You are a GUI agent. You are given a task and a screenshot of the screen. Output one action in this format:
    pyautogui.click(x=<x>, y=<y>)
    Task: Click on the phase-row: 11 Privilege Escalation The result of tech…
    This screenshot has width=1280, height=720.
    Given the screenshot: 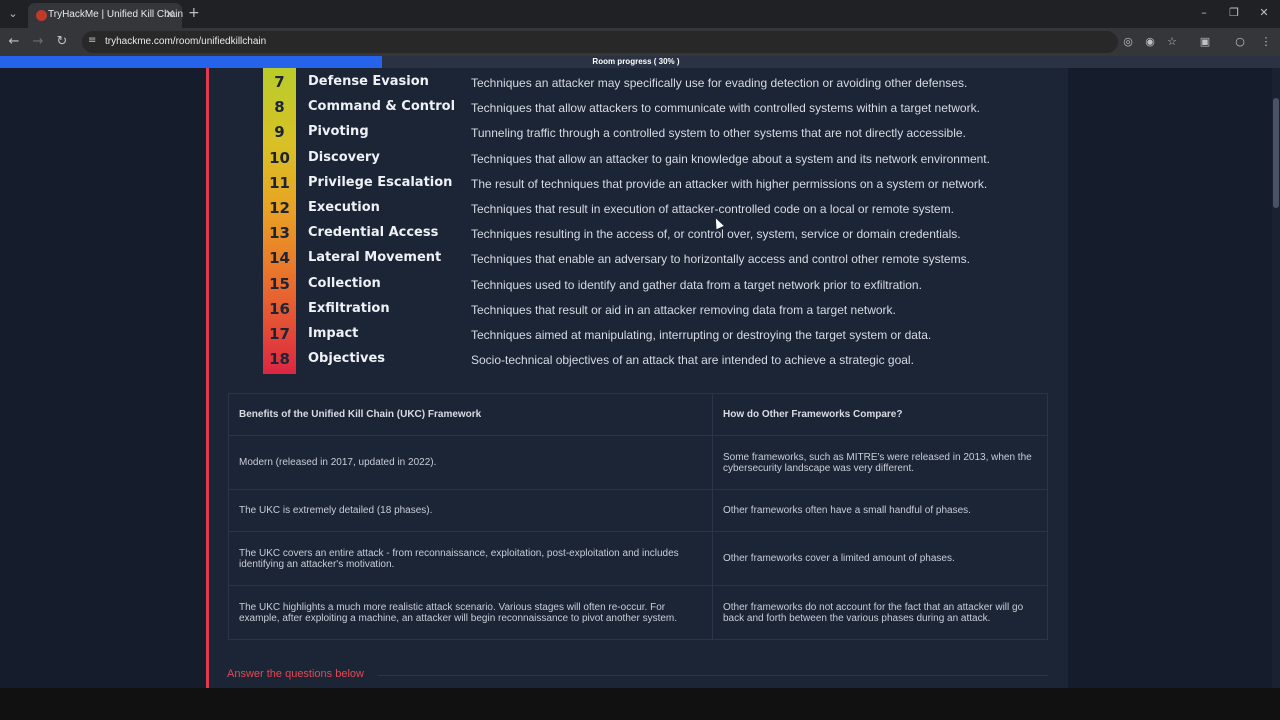 What is the action you would take?
    pyautogui.click(x=637, y=183)
    